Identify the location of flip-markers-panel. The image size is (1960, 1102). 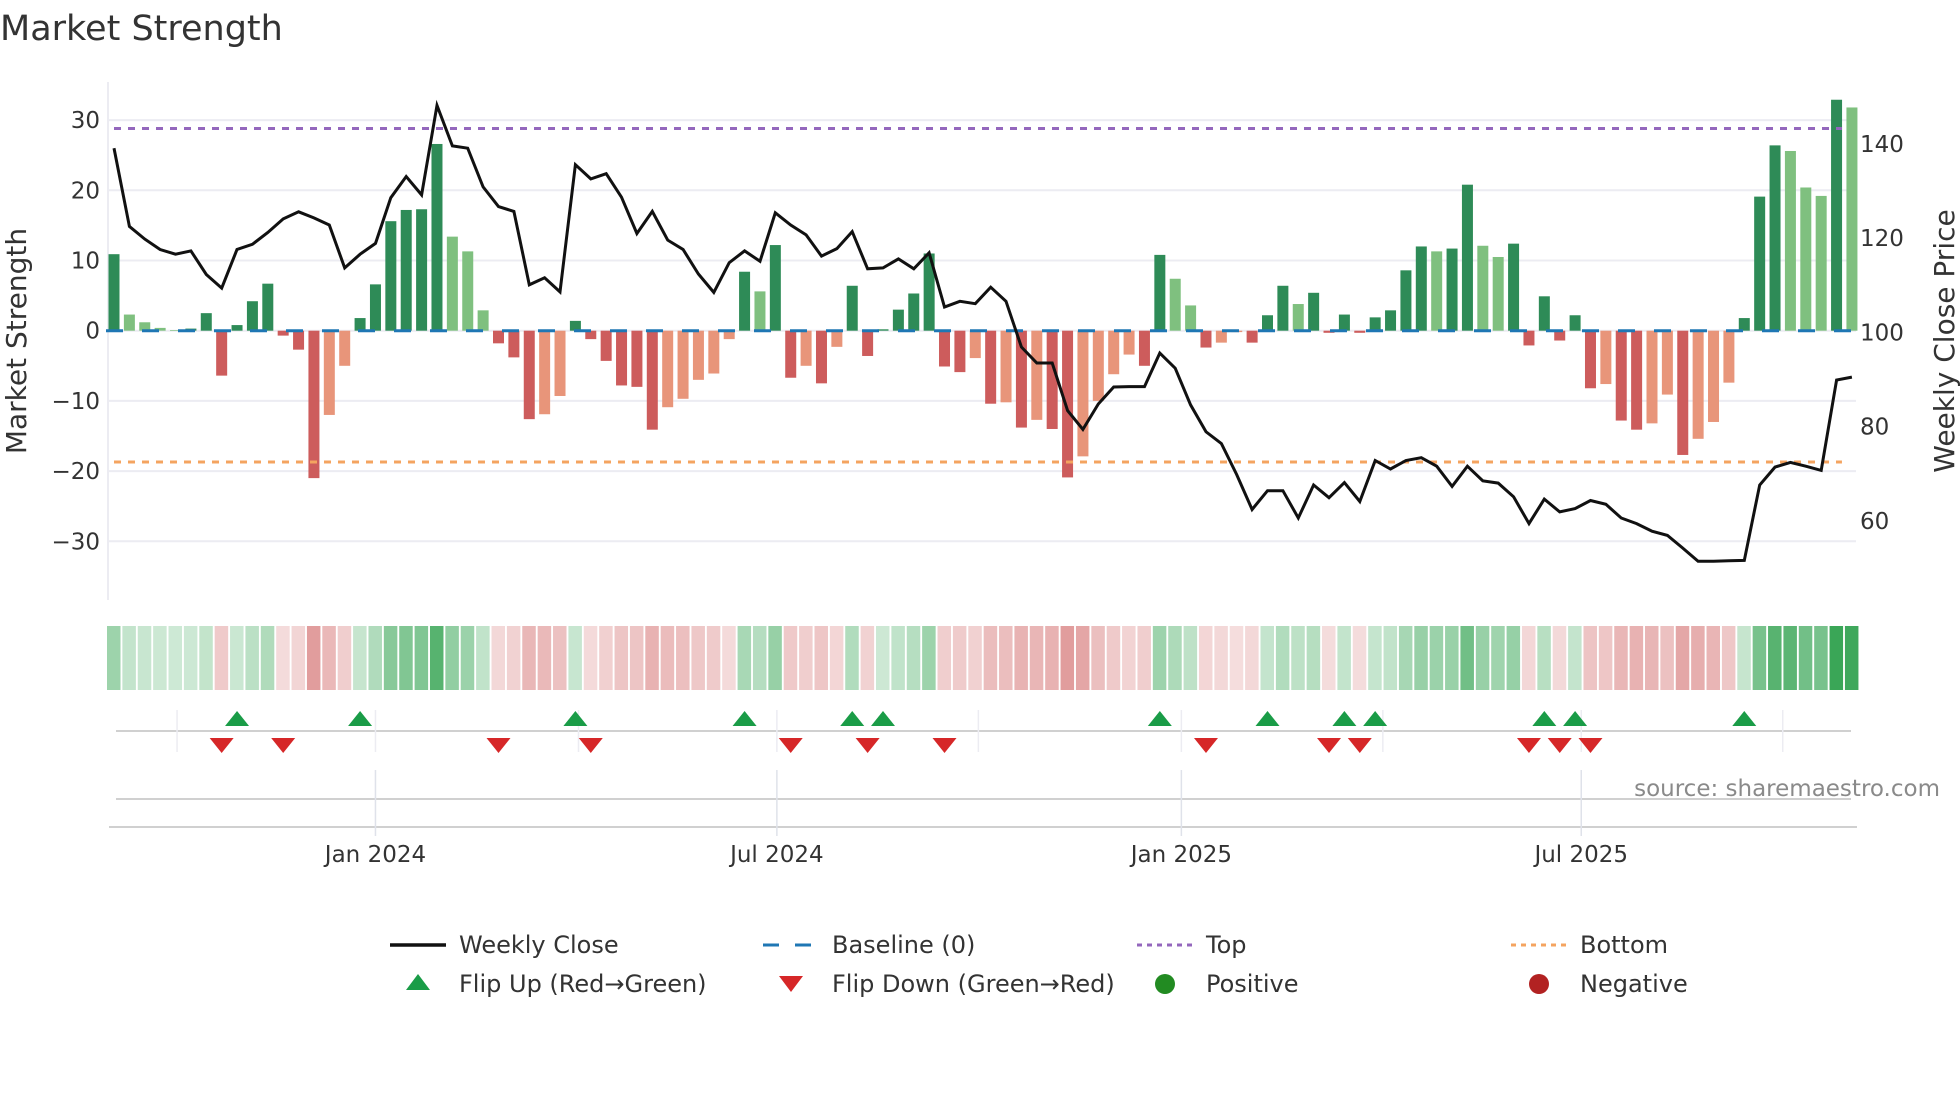
(983, 755).